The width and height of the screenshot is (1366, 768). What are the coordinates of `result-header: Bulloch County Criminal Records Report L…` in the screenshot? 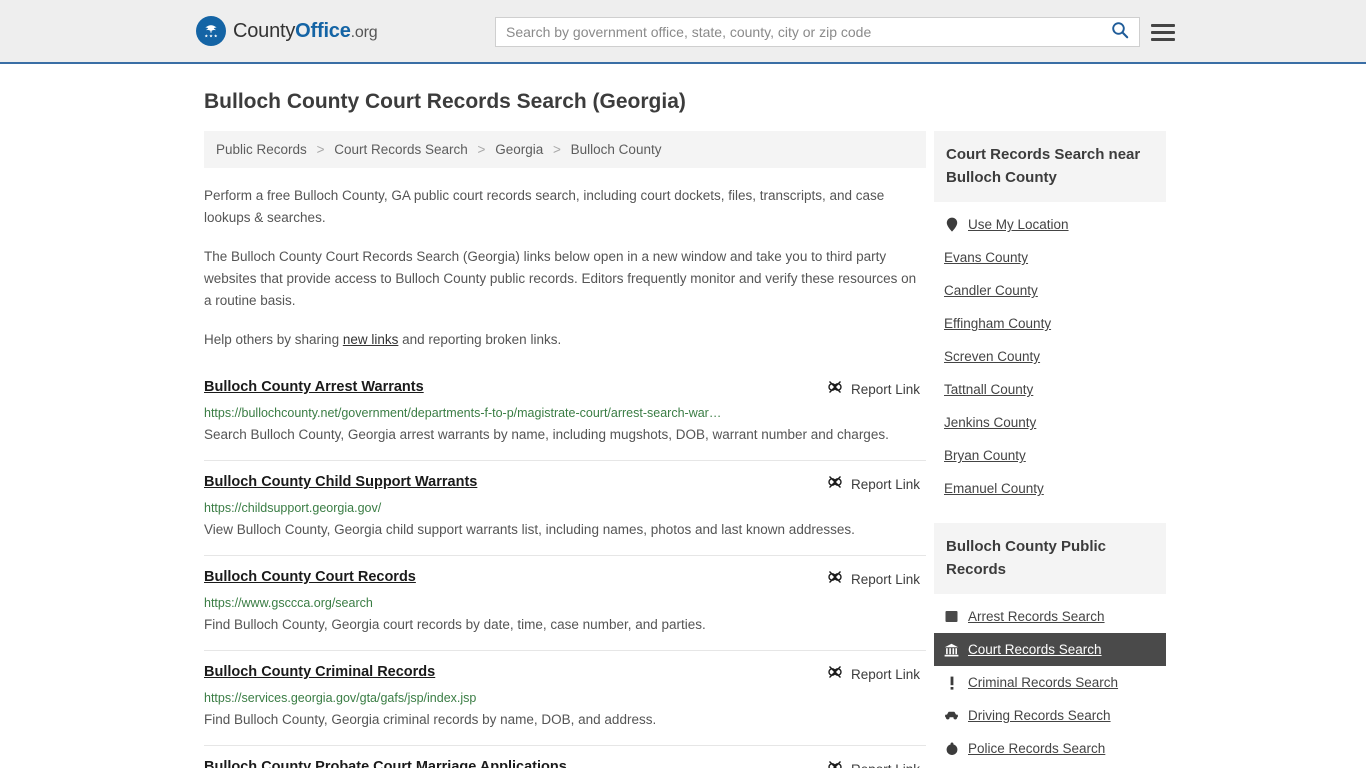 It's located at (565, 674).